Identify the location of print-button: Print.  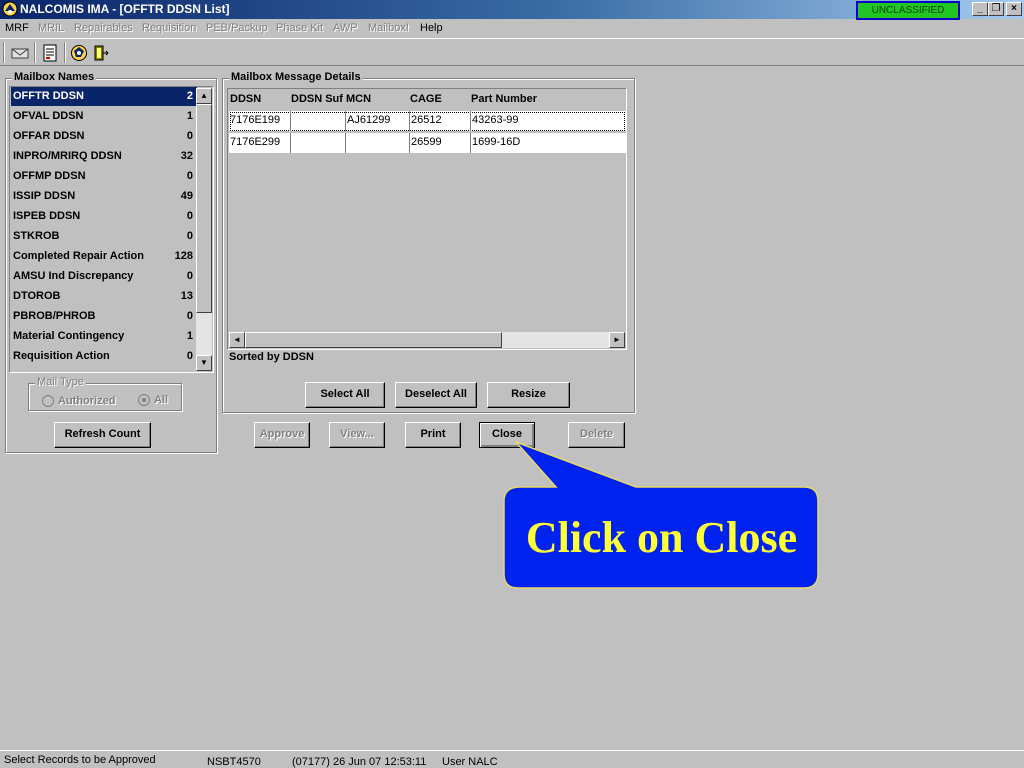
(433, 435).